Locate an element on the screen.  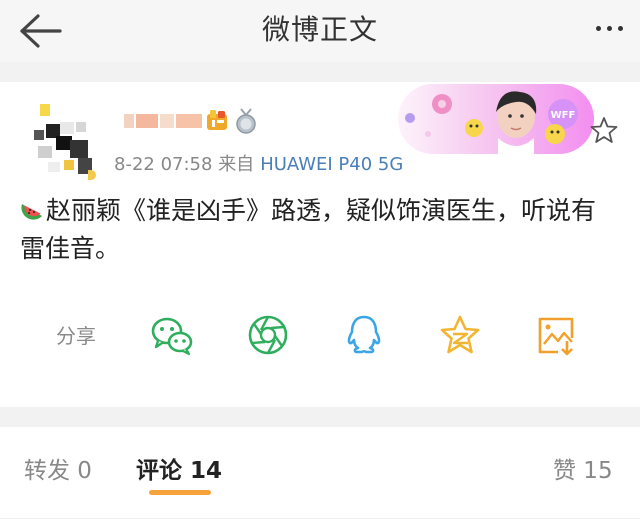
share-label: 分享 is located at coordinates (76, 336).